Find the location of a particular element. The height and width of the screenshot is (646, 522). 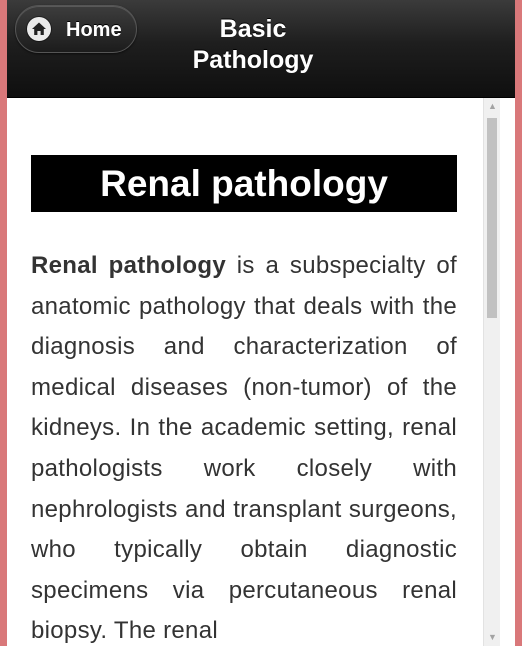

page-title: Basic Pathology is located at coordinates (253, 44).